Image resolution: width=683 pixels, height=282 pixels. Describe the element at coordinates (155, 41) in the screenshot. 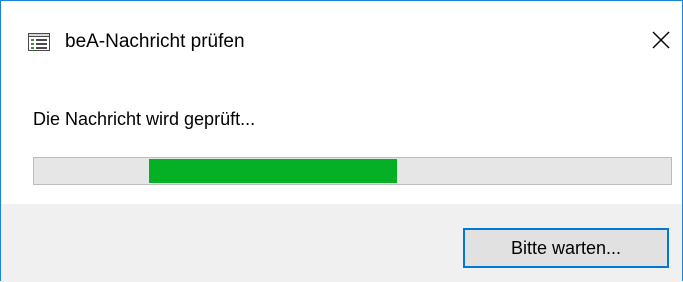

I see `window-title: beA-Nachricht prüfen` at that location.